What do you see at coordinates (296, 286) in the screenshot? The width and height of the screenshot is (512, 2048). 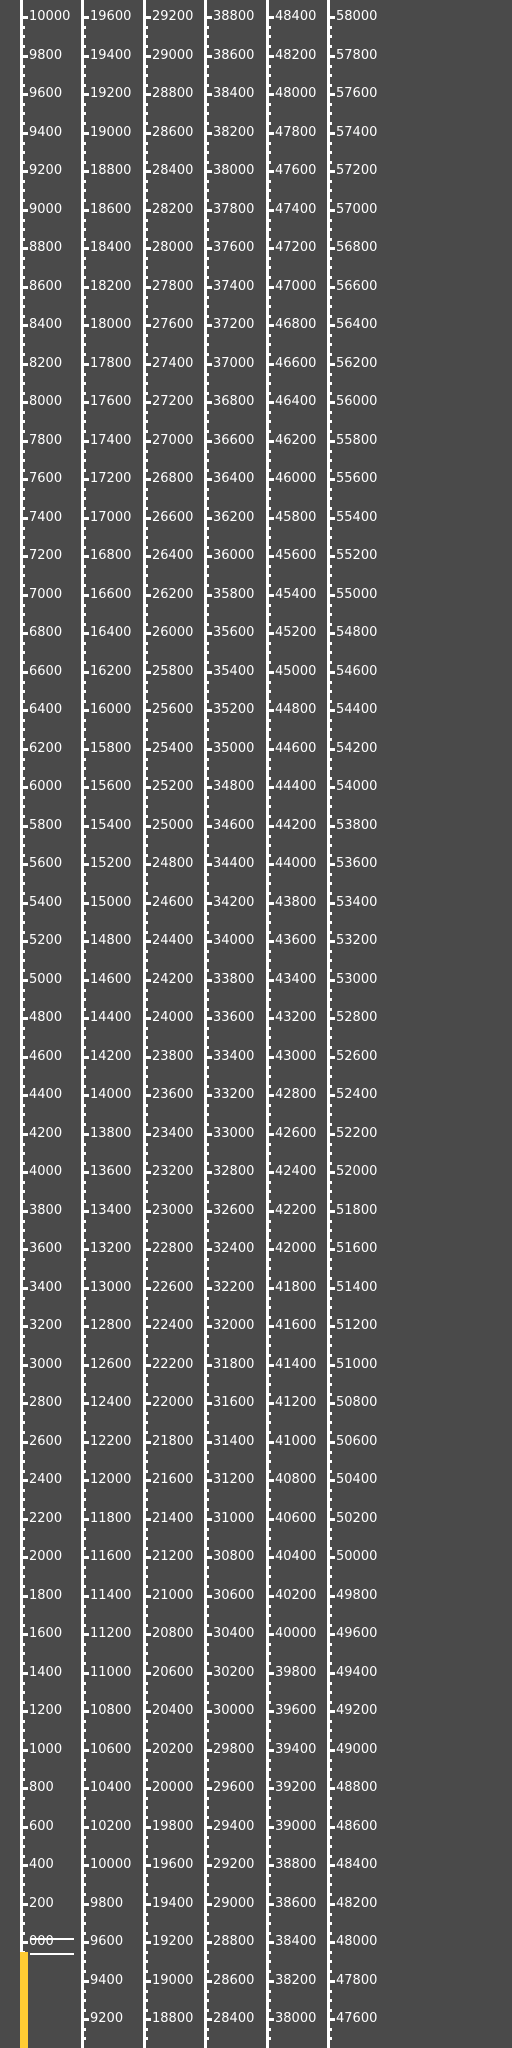 I see `tick-label: 47000` at bounding box center [296, 286].